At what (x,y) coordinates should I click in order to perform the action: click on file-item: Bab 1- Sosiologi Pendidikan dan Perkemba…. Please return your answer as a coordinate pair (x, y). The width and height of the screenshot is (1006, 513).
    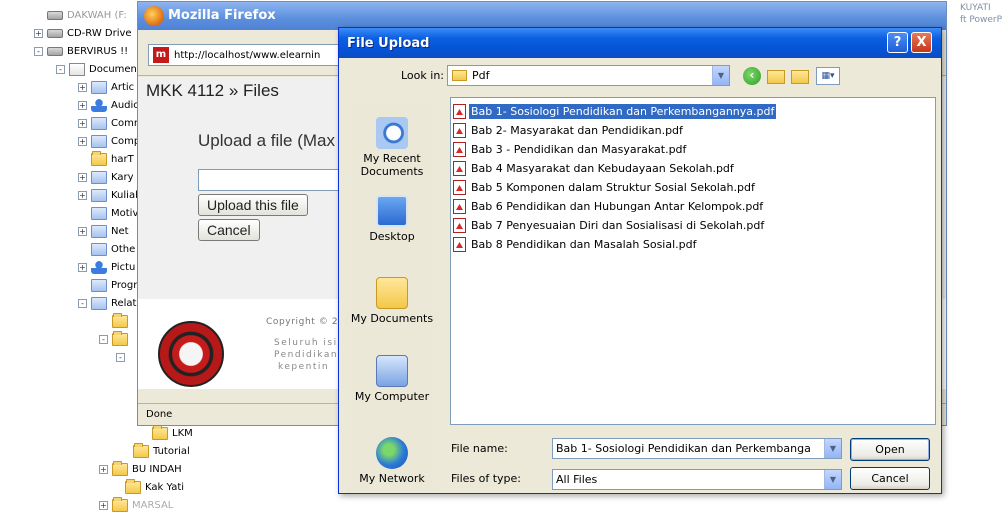
    Looking at the image, I should click on (693, 111).